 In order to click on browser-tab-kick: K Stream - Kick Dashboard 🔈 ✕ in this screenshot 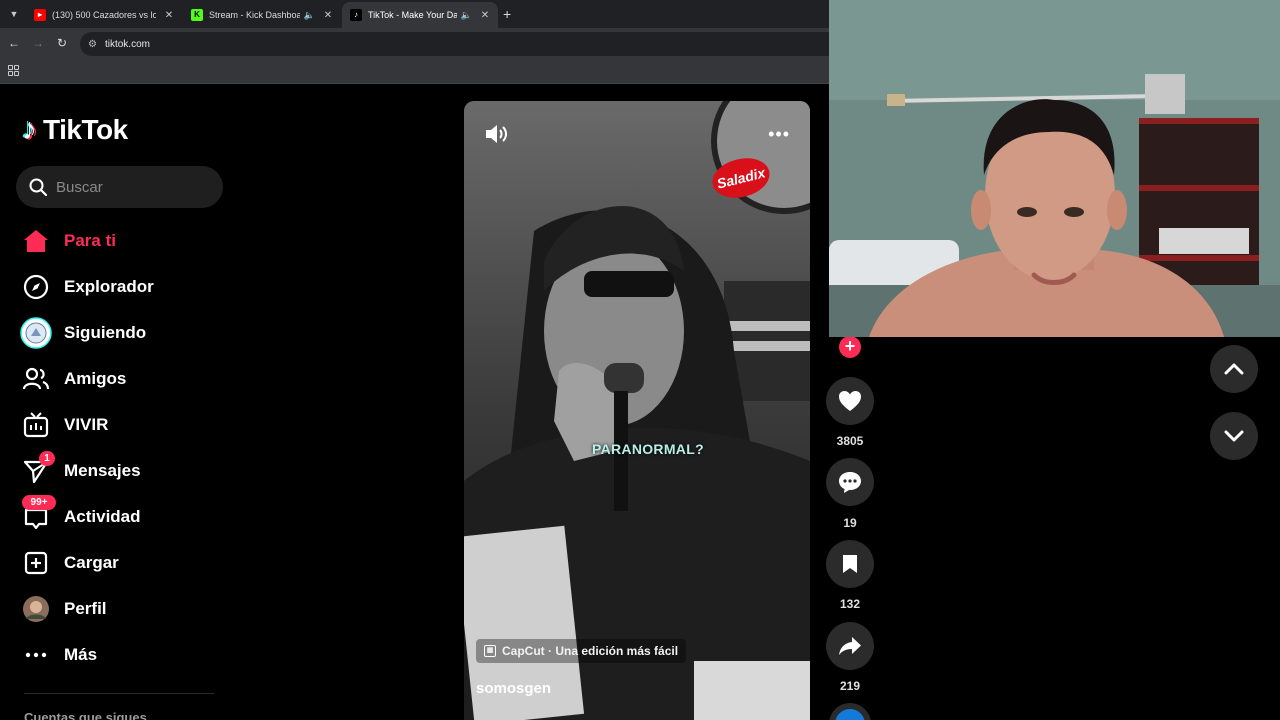, I will do `click(262, 15)`.